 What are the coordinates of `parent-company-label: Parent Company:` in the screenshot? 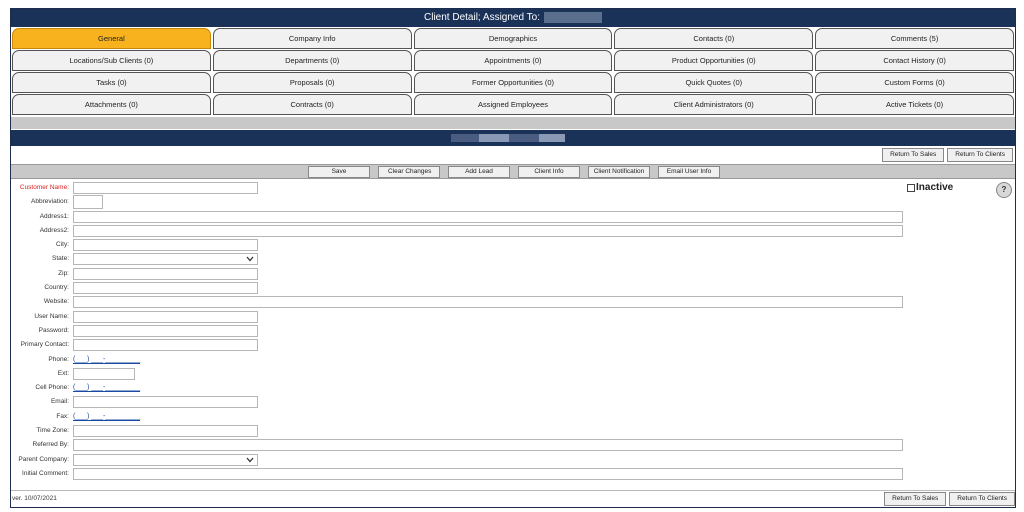 It's located at (43, 459).